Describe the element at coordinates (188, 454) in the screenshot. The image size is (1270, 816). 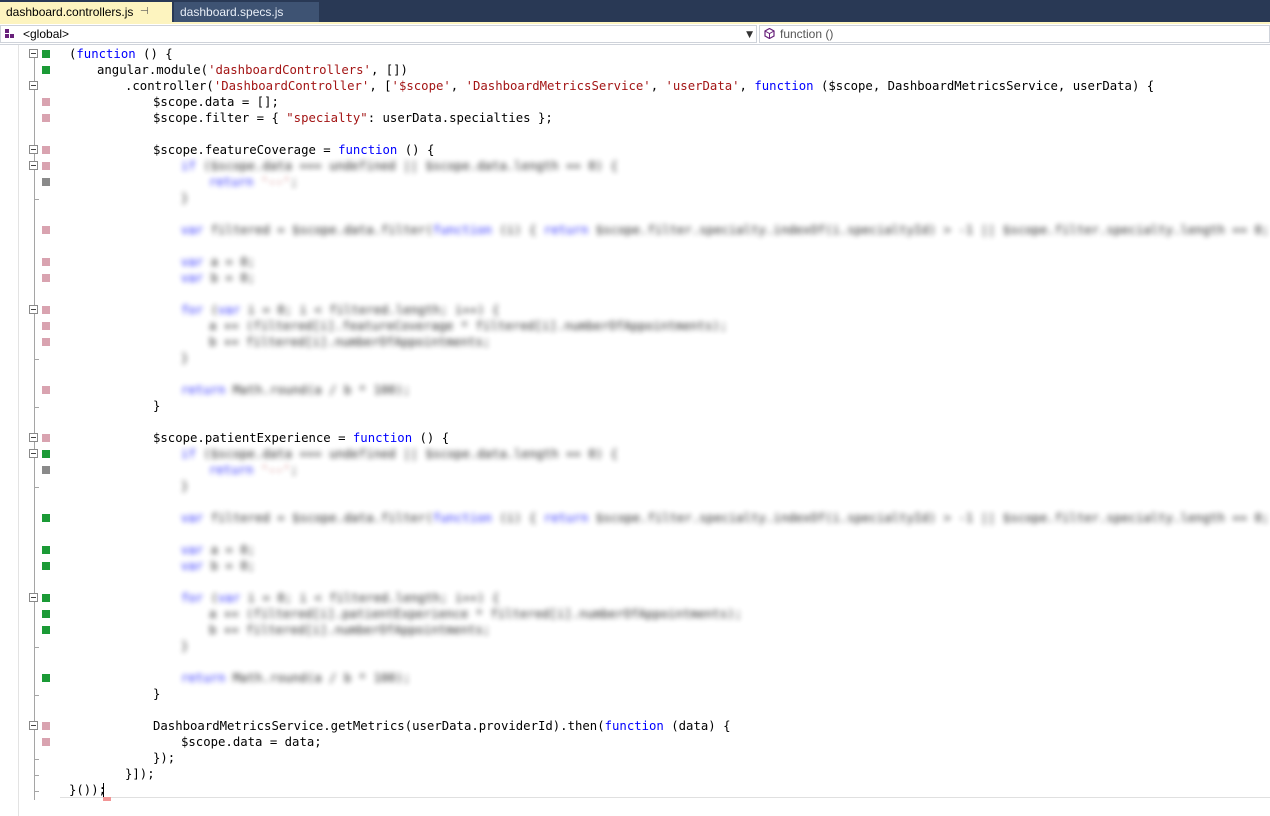
I see `keyword-token: if` at that location.